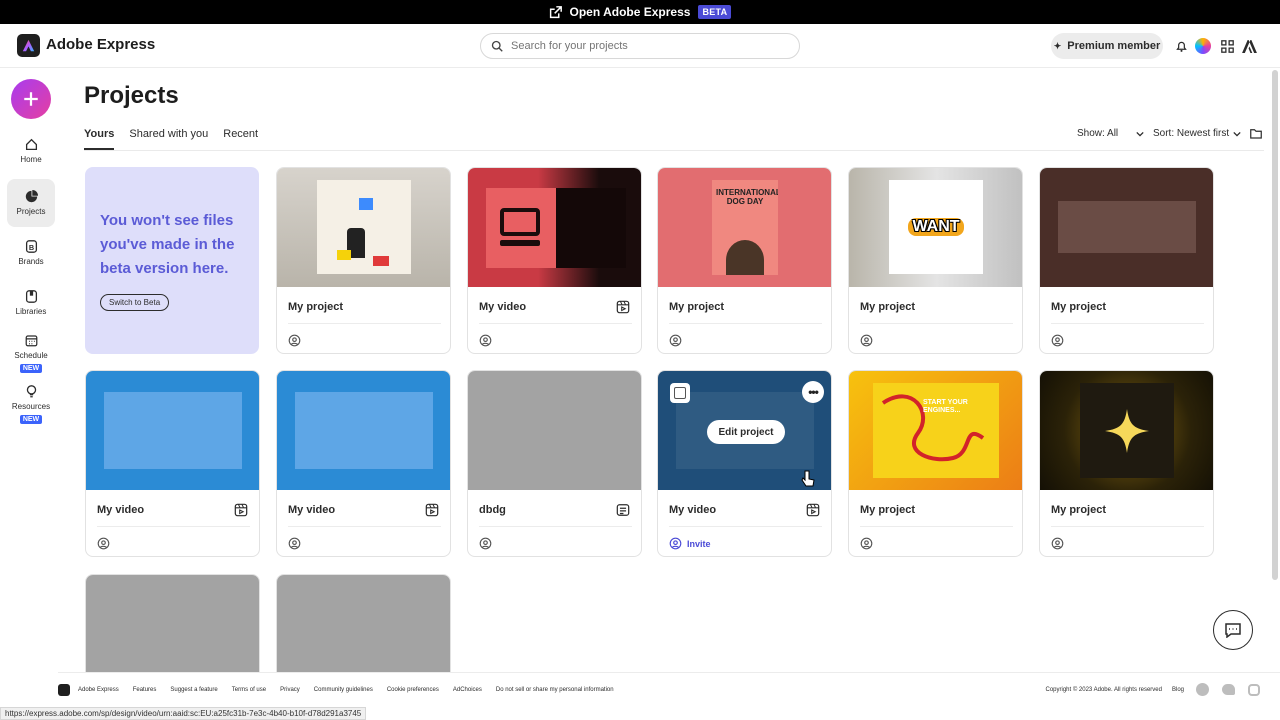 This screenshot has height=720, width=1280. What do you see at coordinates (746, 432) in the screenshot?
I see `edit-project-button: Edit project` at bounding box center [746, 432].